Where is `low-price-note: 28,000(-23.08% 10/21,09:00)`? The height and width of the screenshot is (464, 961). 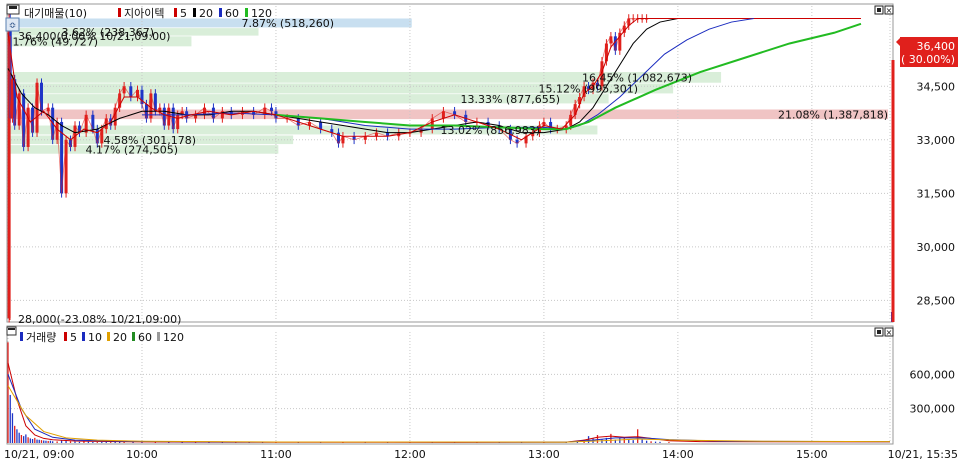 low-price-note: 28,000(-23.08% 10/21,09:00) is located at coordinates (99, 319).